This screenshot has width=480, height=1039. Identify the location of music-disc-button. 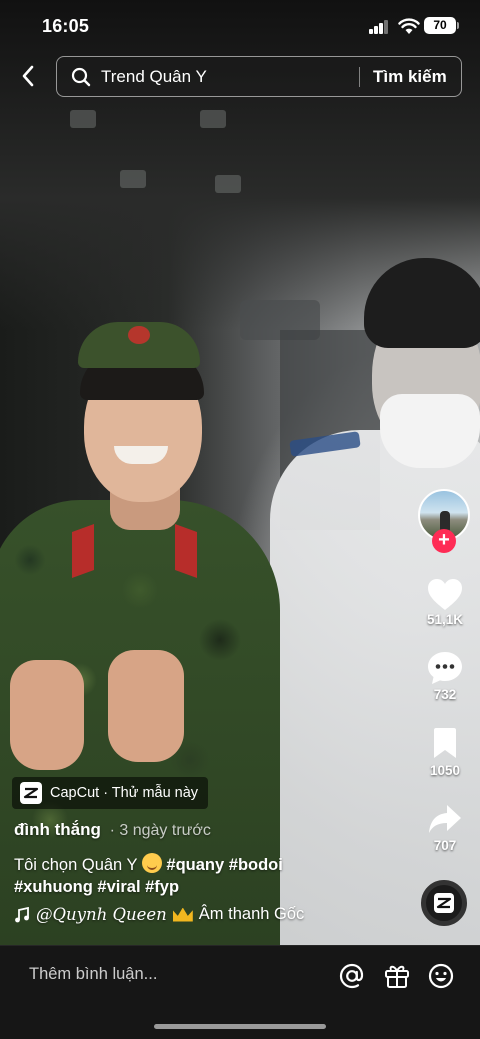
(444, 903).